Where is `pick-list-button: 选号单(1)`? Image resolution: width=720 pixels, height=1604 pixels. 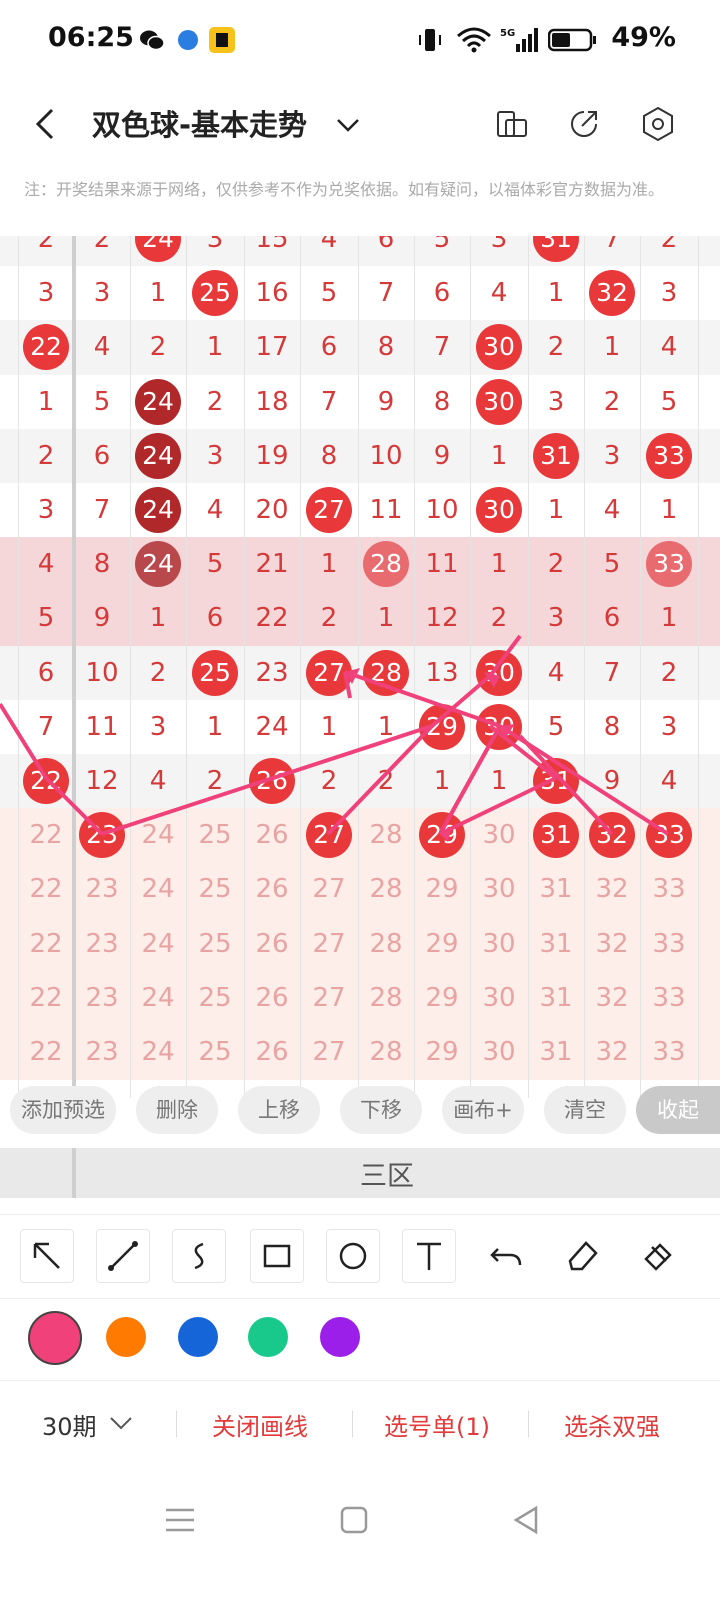
pick-list-button: 选号单(1) is located at coordinates (437, 1424).